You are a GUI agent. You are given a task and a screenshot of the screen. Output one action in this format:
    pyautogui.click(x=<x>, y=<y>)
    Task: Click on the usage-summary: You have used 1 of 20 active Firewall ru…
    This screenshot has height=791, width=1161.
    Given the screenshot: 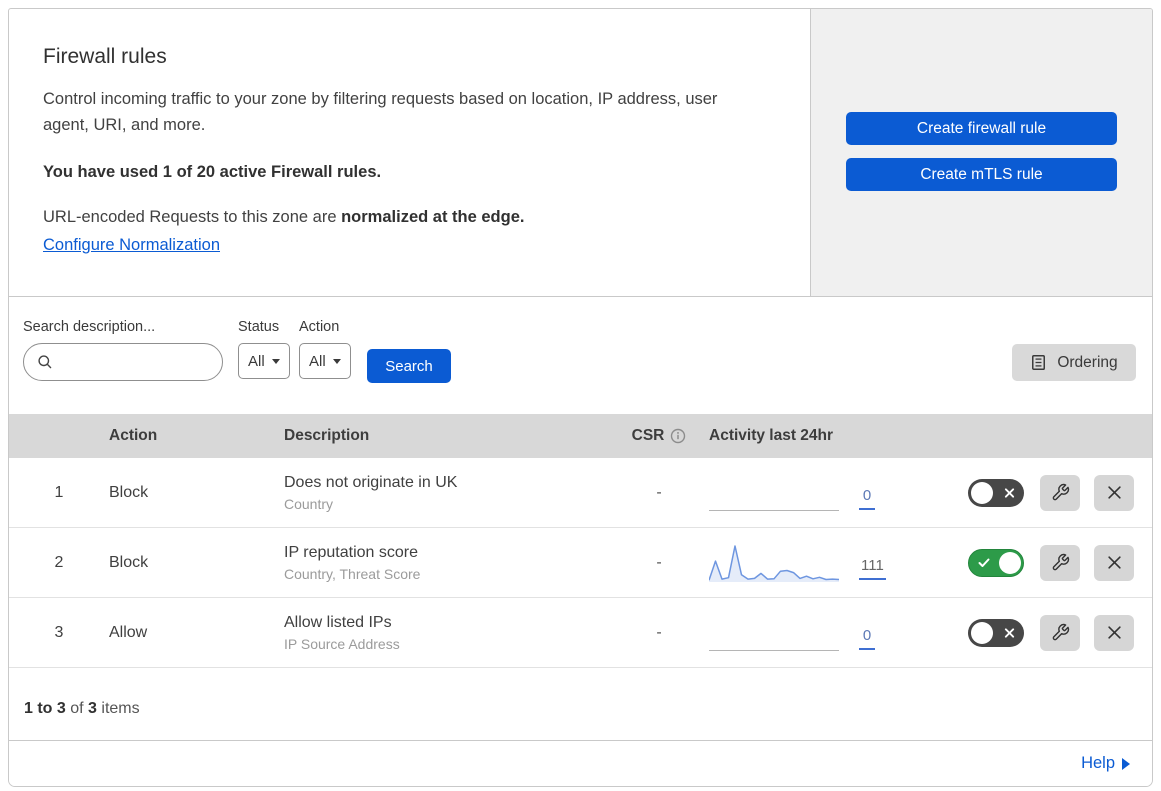 What is the action you would take?
    pyautogui.click(x=212, y=172)
    